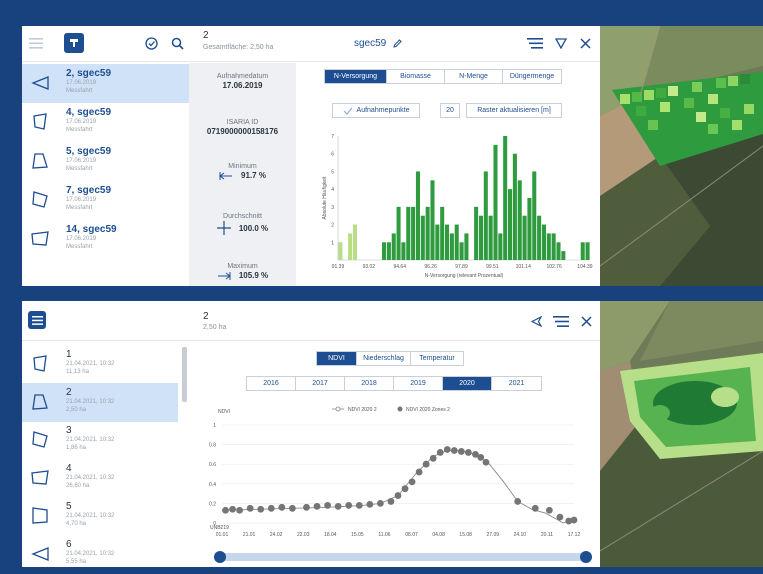 The image size is (763, 574). What do you see at coordinates (100, 478) in the screenshot?
I see `field-list-item: 4 21.04.2021, 10:32 26,60 ha` at bounding box center [100, 478].